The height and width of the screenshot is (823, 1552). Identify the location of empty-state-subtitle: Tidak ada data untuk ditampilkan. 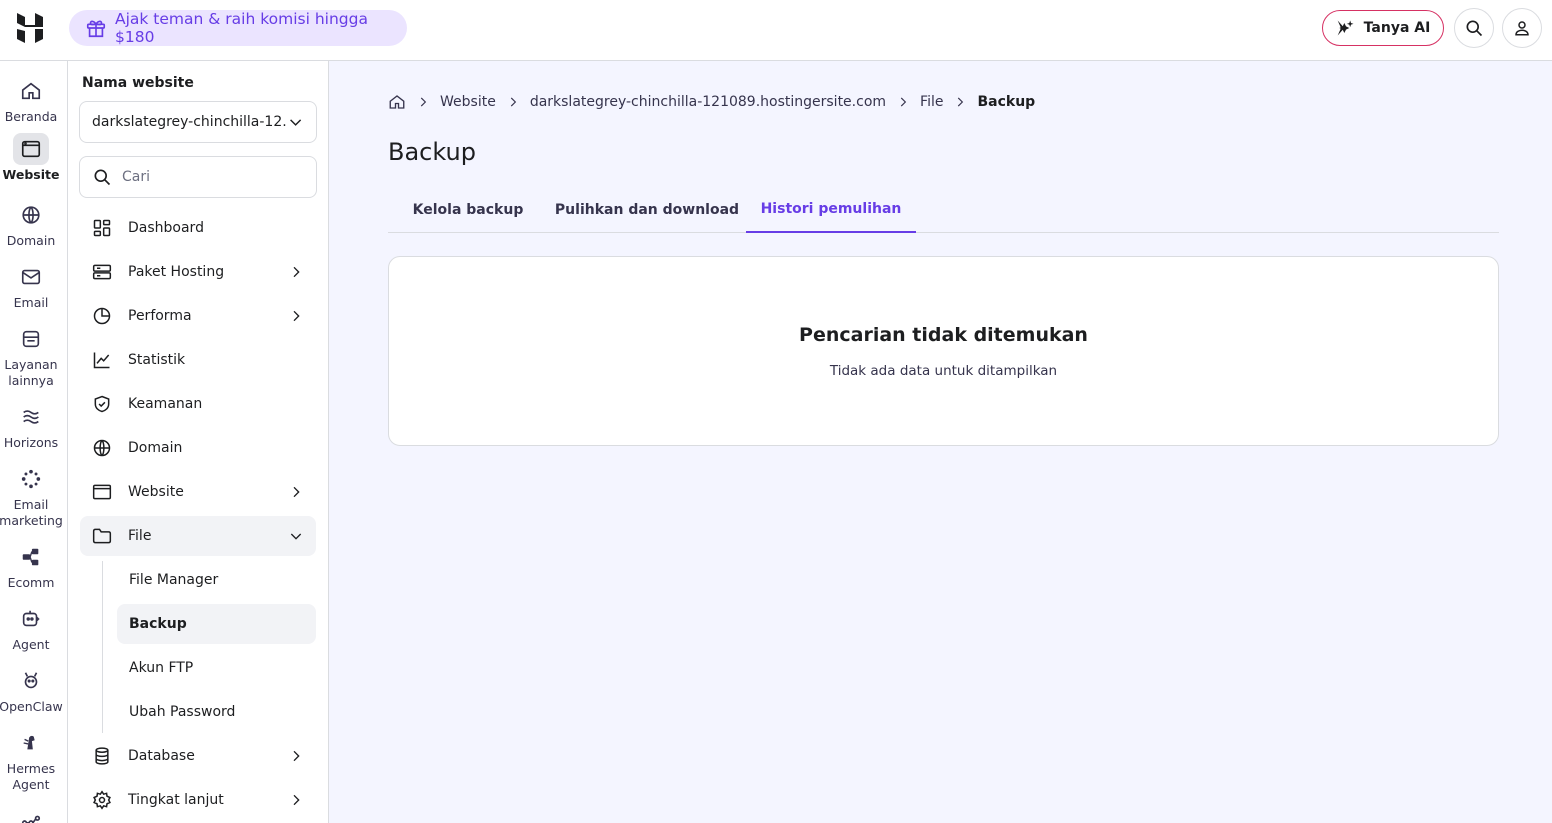
(943, 371).